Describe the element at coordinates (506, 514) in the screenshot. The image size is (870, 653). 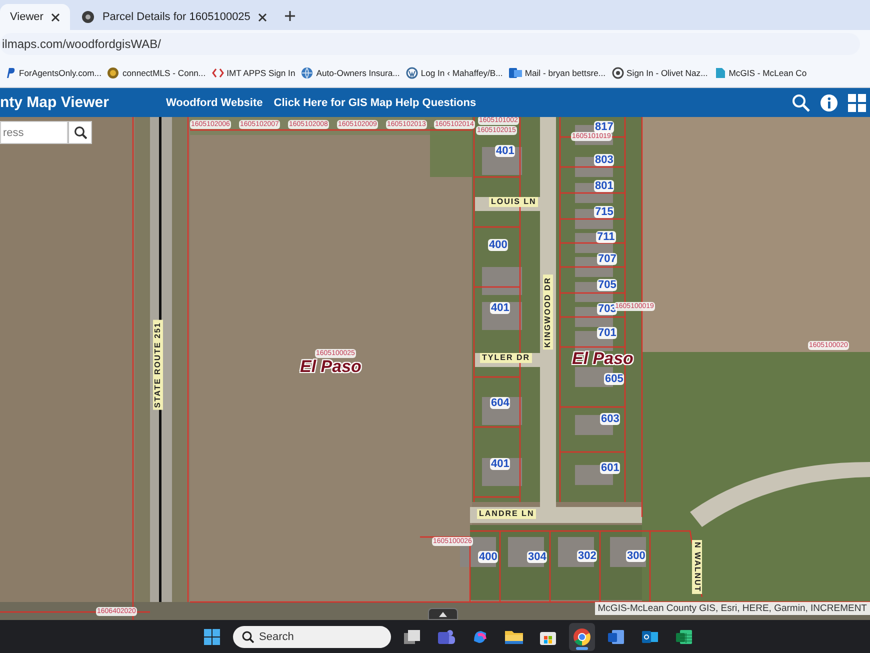
I see `street-label: LANDRE LN` at that location.